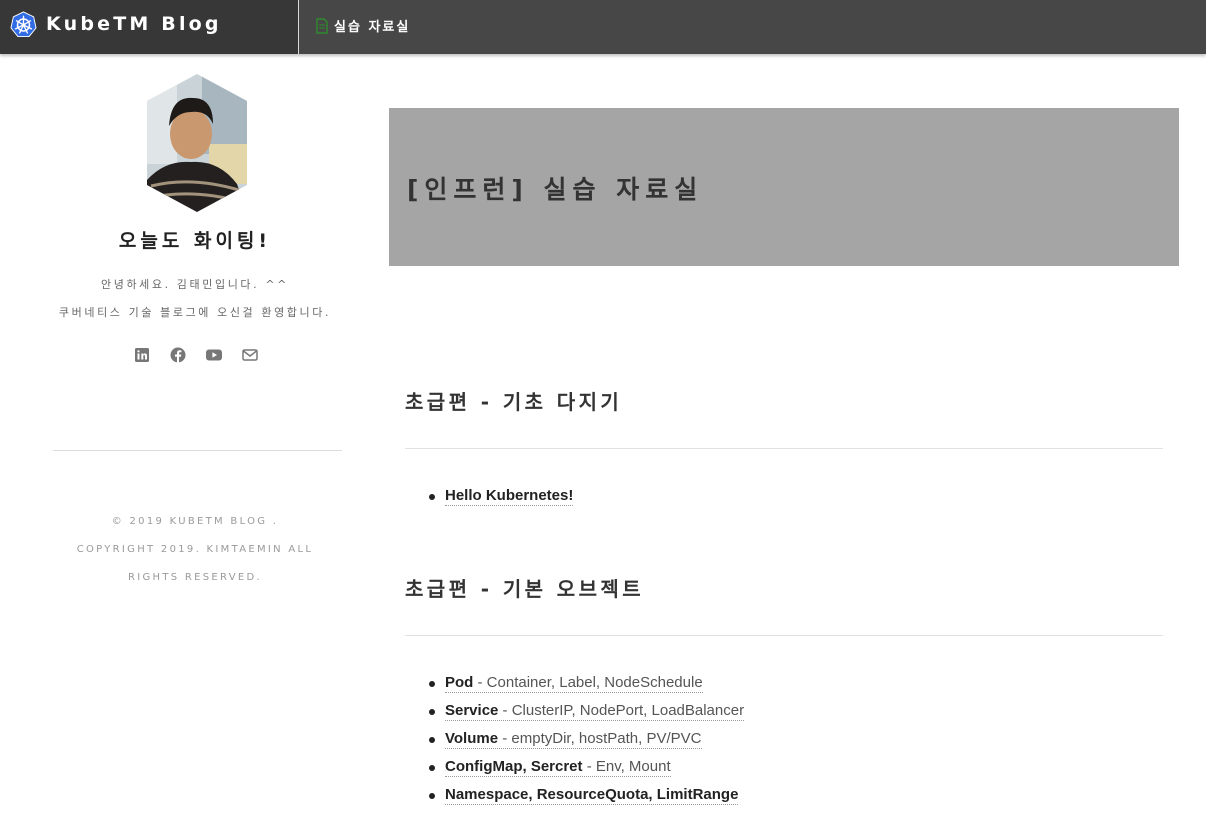  I want to click on section-list-basics: Hello Kubernetes!, so click(501, 500).